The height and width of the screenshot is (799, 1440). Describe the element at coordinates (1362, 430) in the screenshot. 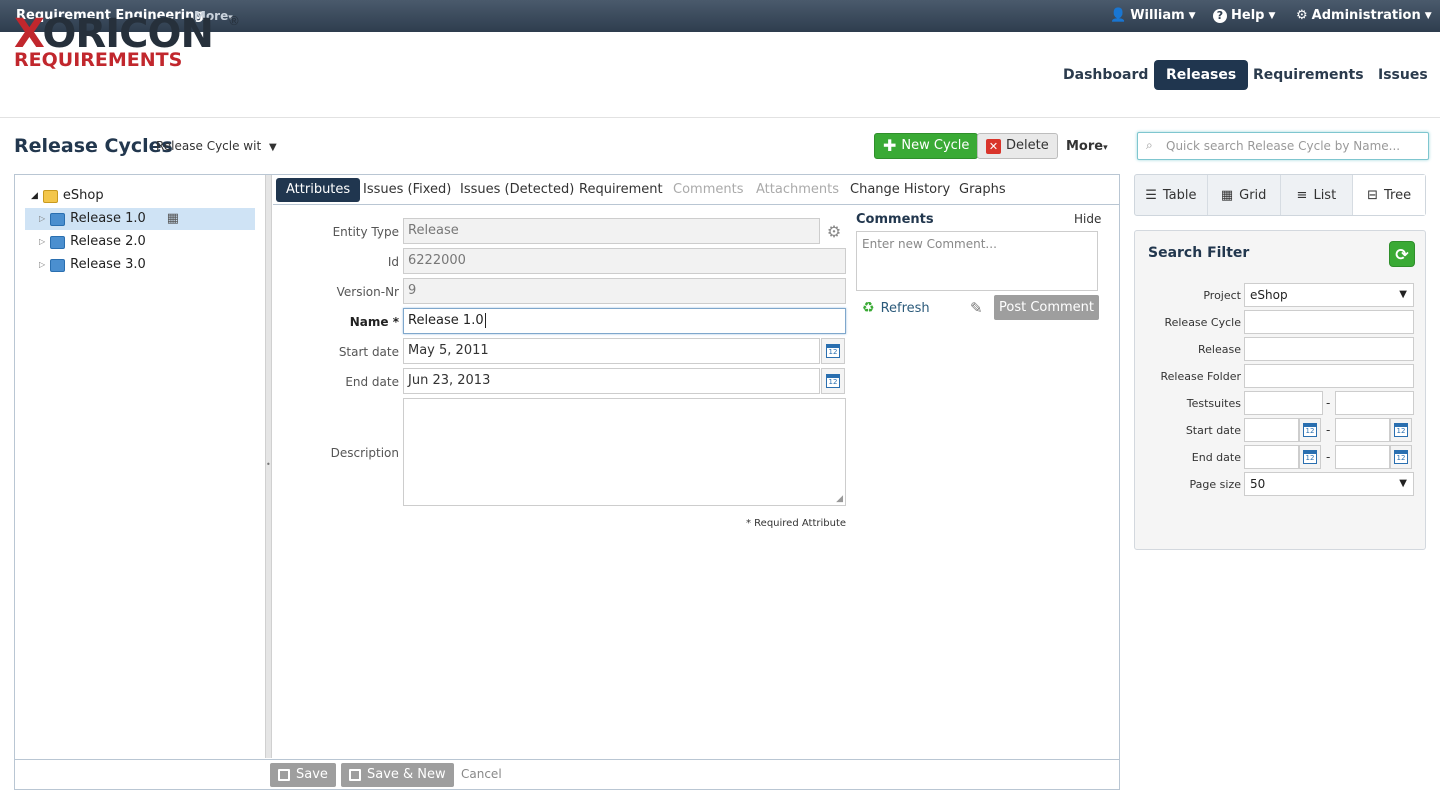

I see `filter-start-date-to` at that location.